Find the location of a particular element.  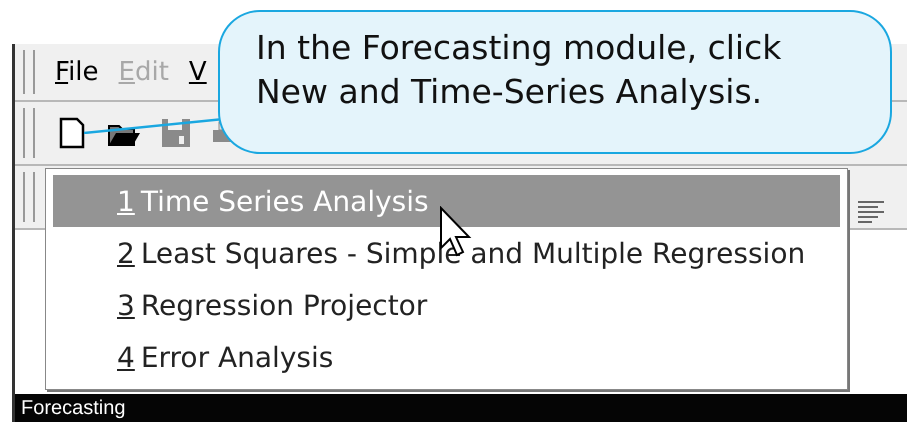

menu-item: V is located at coordinates (197, 72).